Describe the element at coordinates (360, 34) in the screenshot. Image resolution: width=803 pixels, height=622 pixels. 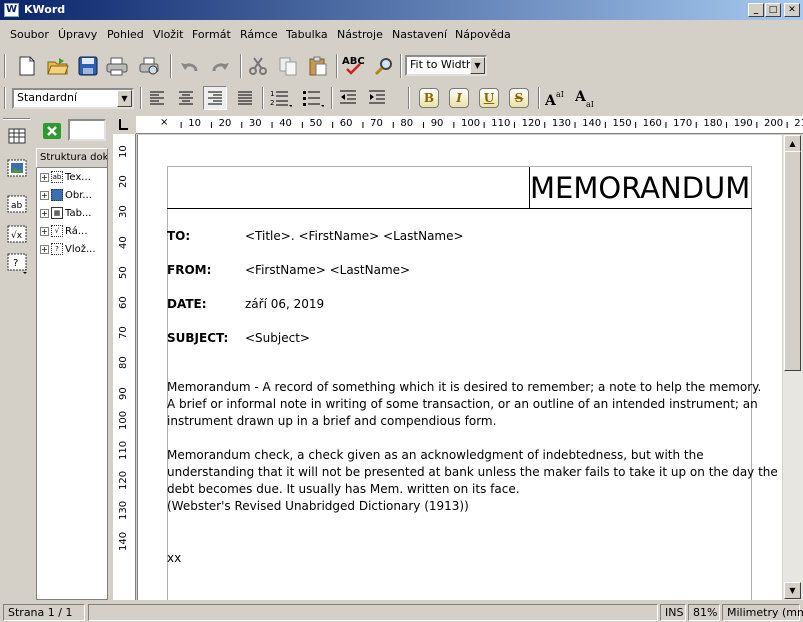
I see `menu-nastroje: Nástroje` at that location.